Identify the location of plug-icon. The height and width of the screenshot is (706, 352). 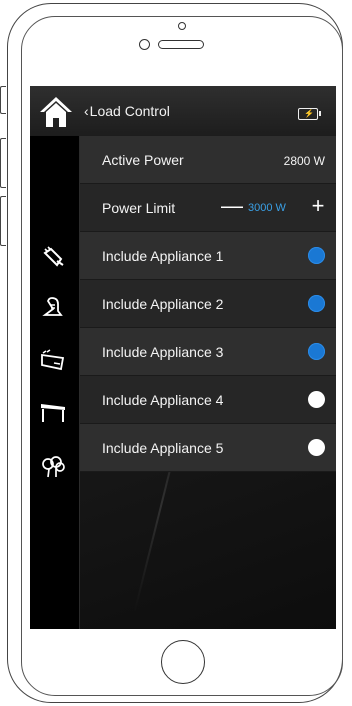
(53, 257).